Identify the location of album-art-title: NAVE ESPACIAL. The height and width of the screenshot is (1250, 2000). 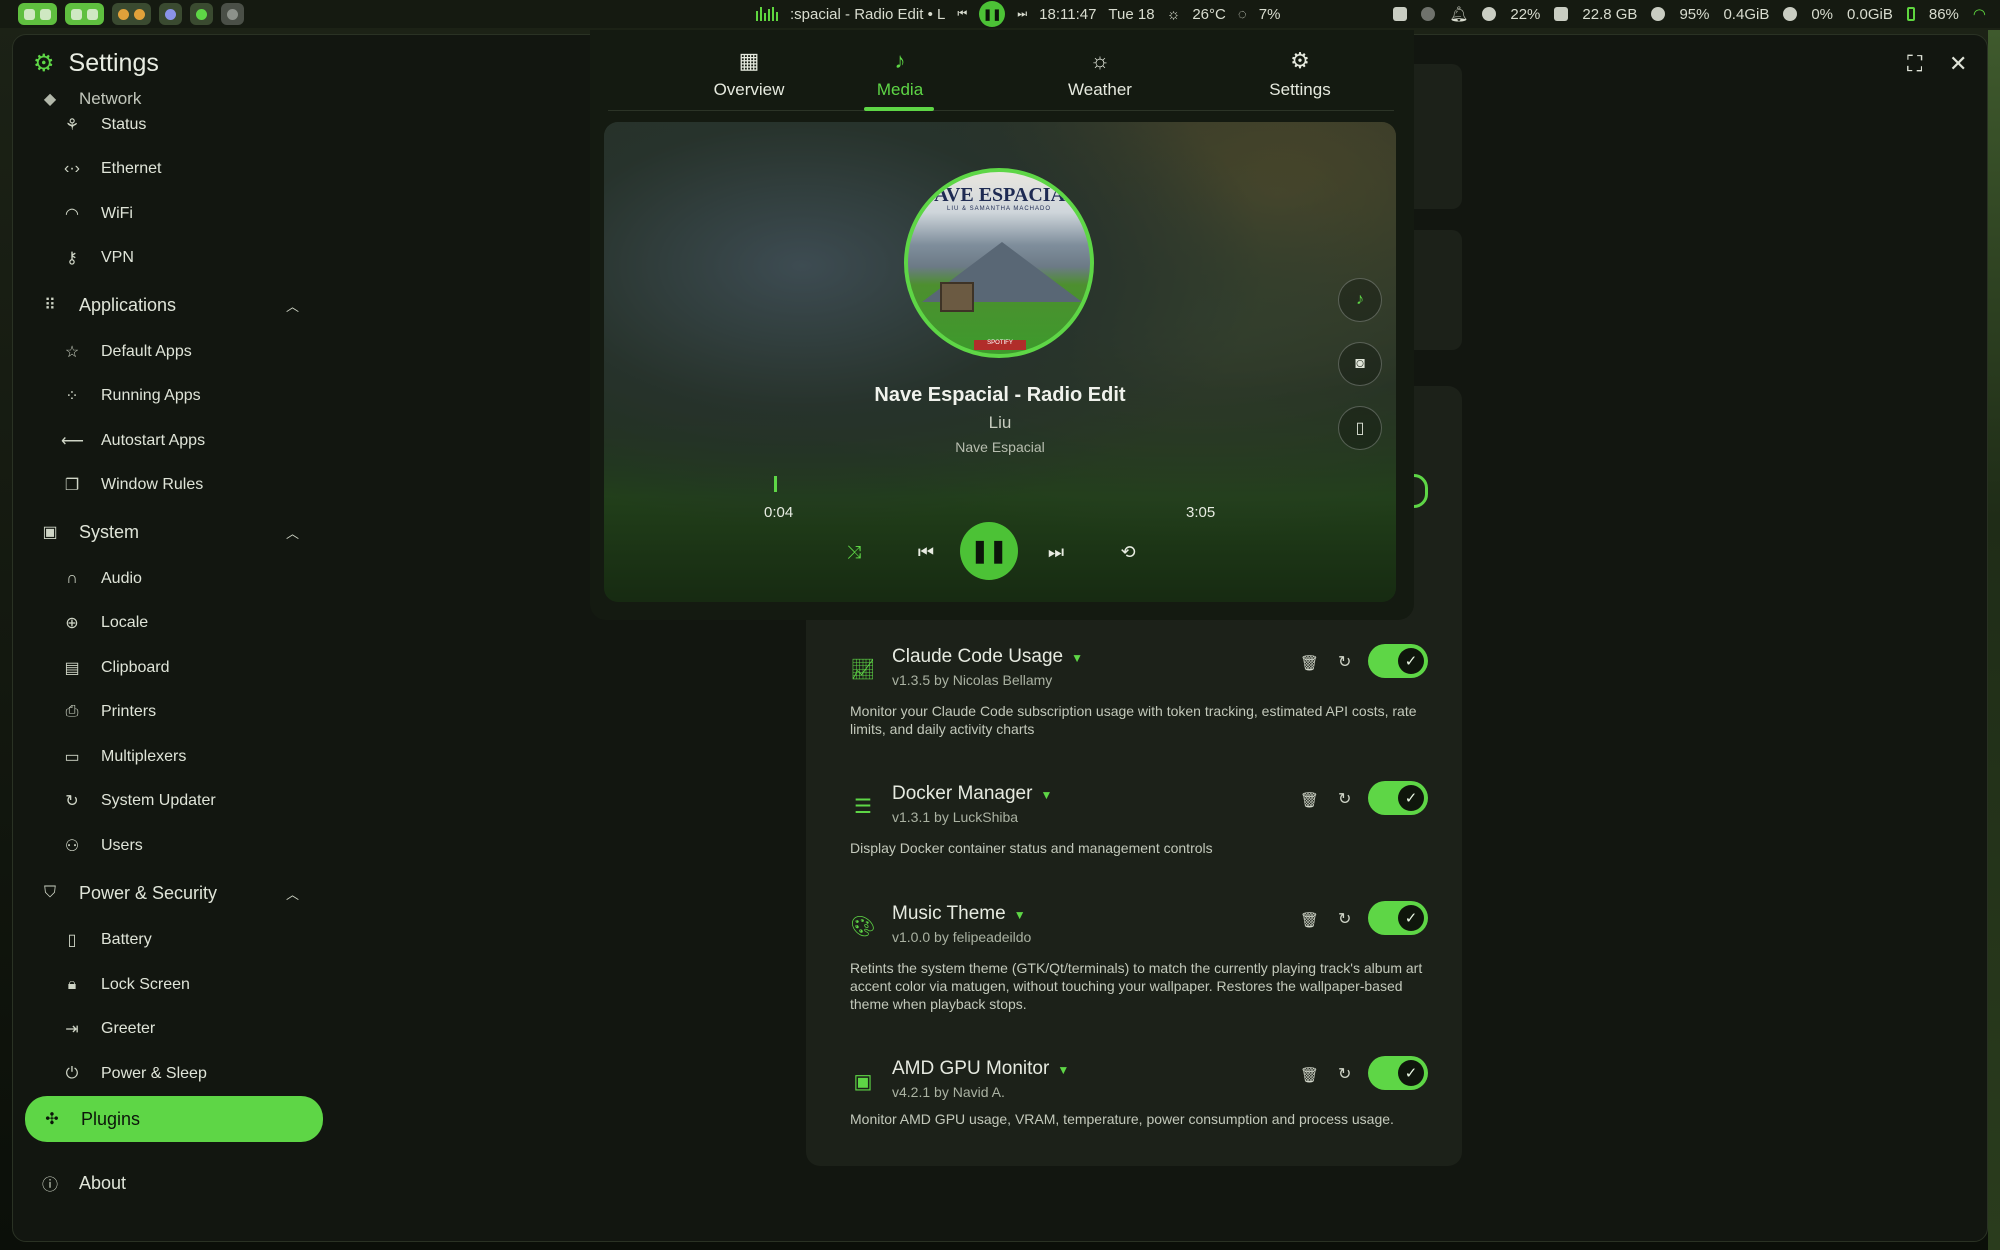
(999, 195).